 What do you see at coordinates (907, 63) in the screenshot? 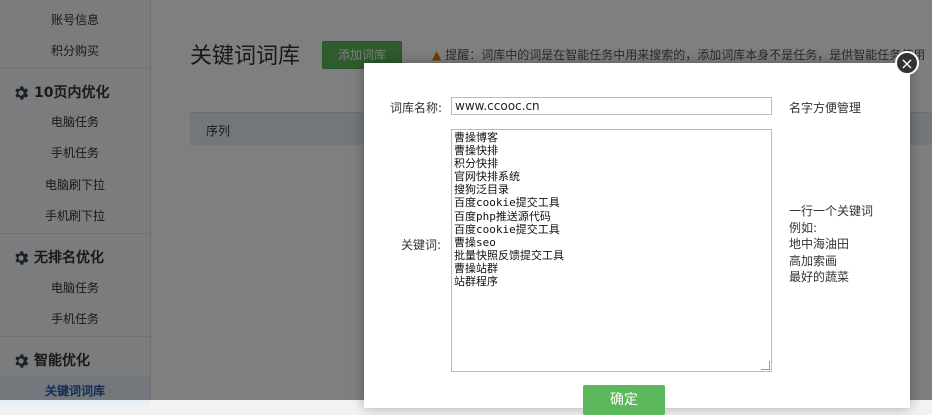
I see `close-icon: ×` at bounding box center [907, 63].